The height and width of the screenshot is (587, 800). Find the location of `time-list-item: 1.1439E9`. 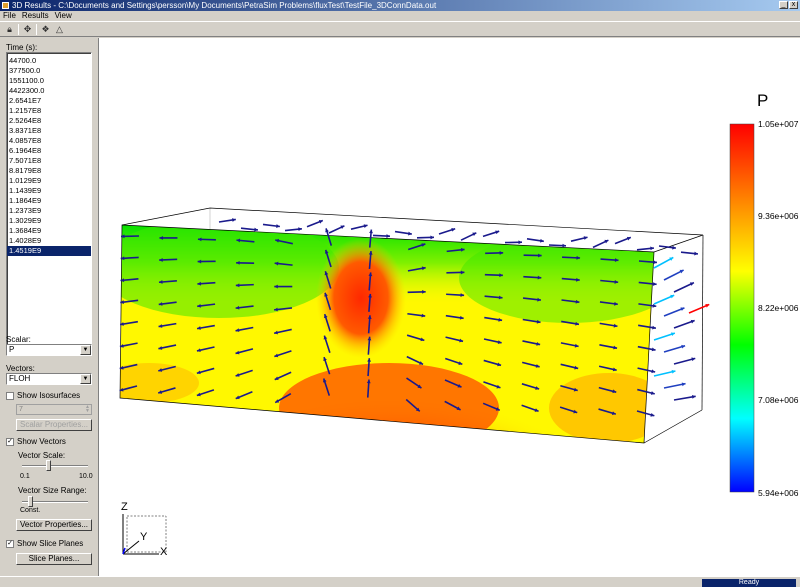

time-list-item: 1.1439E9 is located at coordinates (49, 191).